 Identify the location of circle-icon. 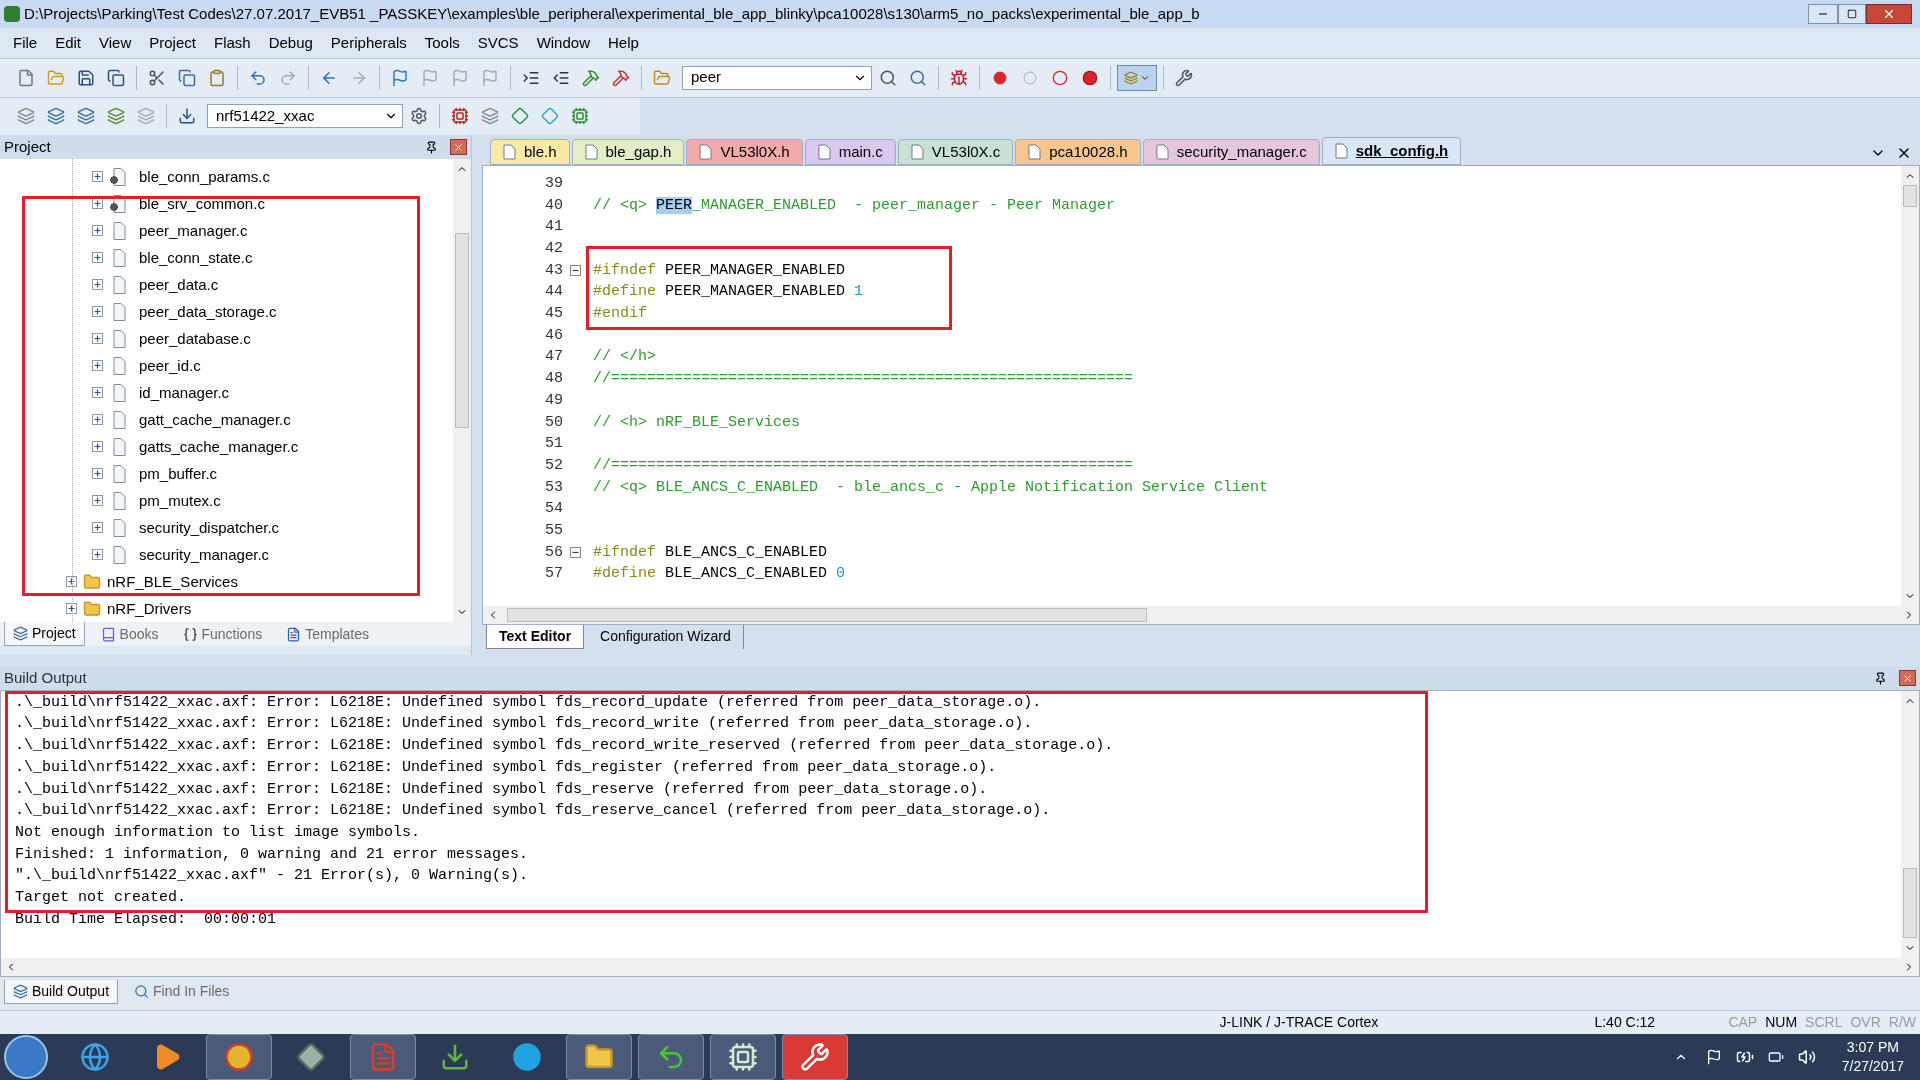
(239, 1057).